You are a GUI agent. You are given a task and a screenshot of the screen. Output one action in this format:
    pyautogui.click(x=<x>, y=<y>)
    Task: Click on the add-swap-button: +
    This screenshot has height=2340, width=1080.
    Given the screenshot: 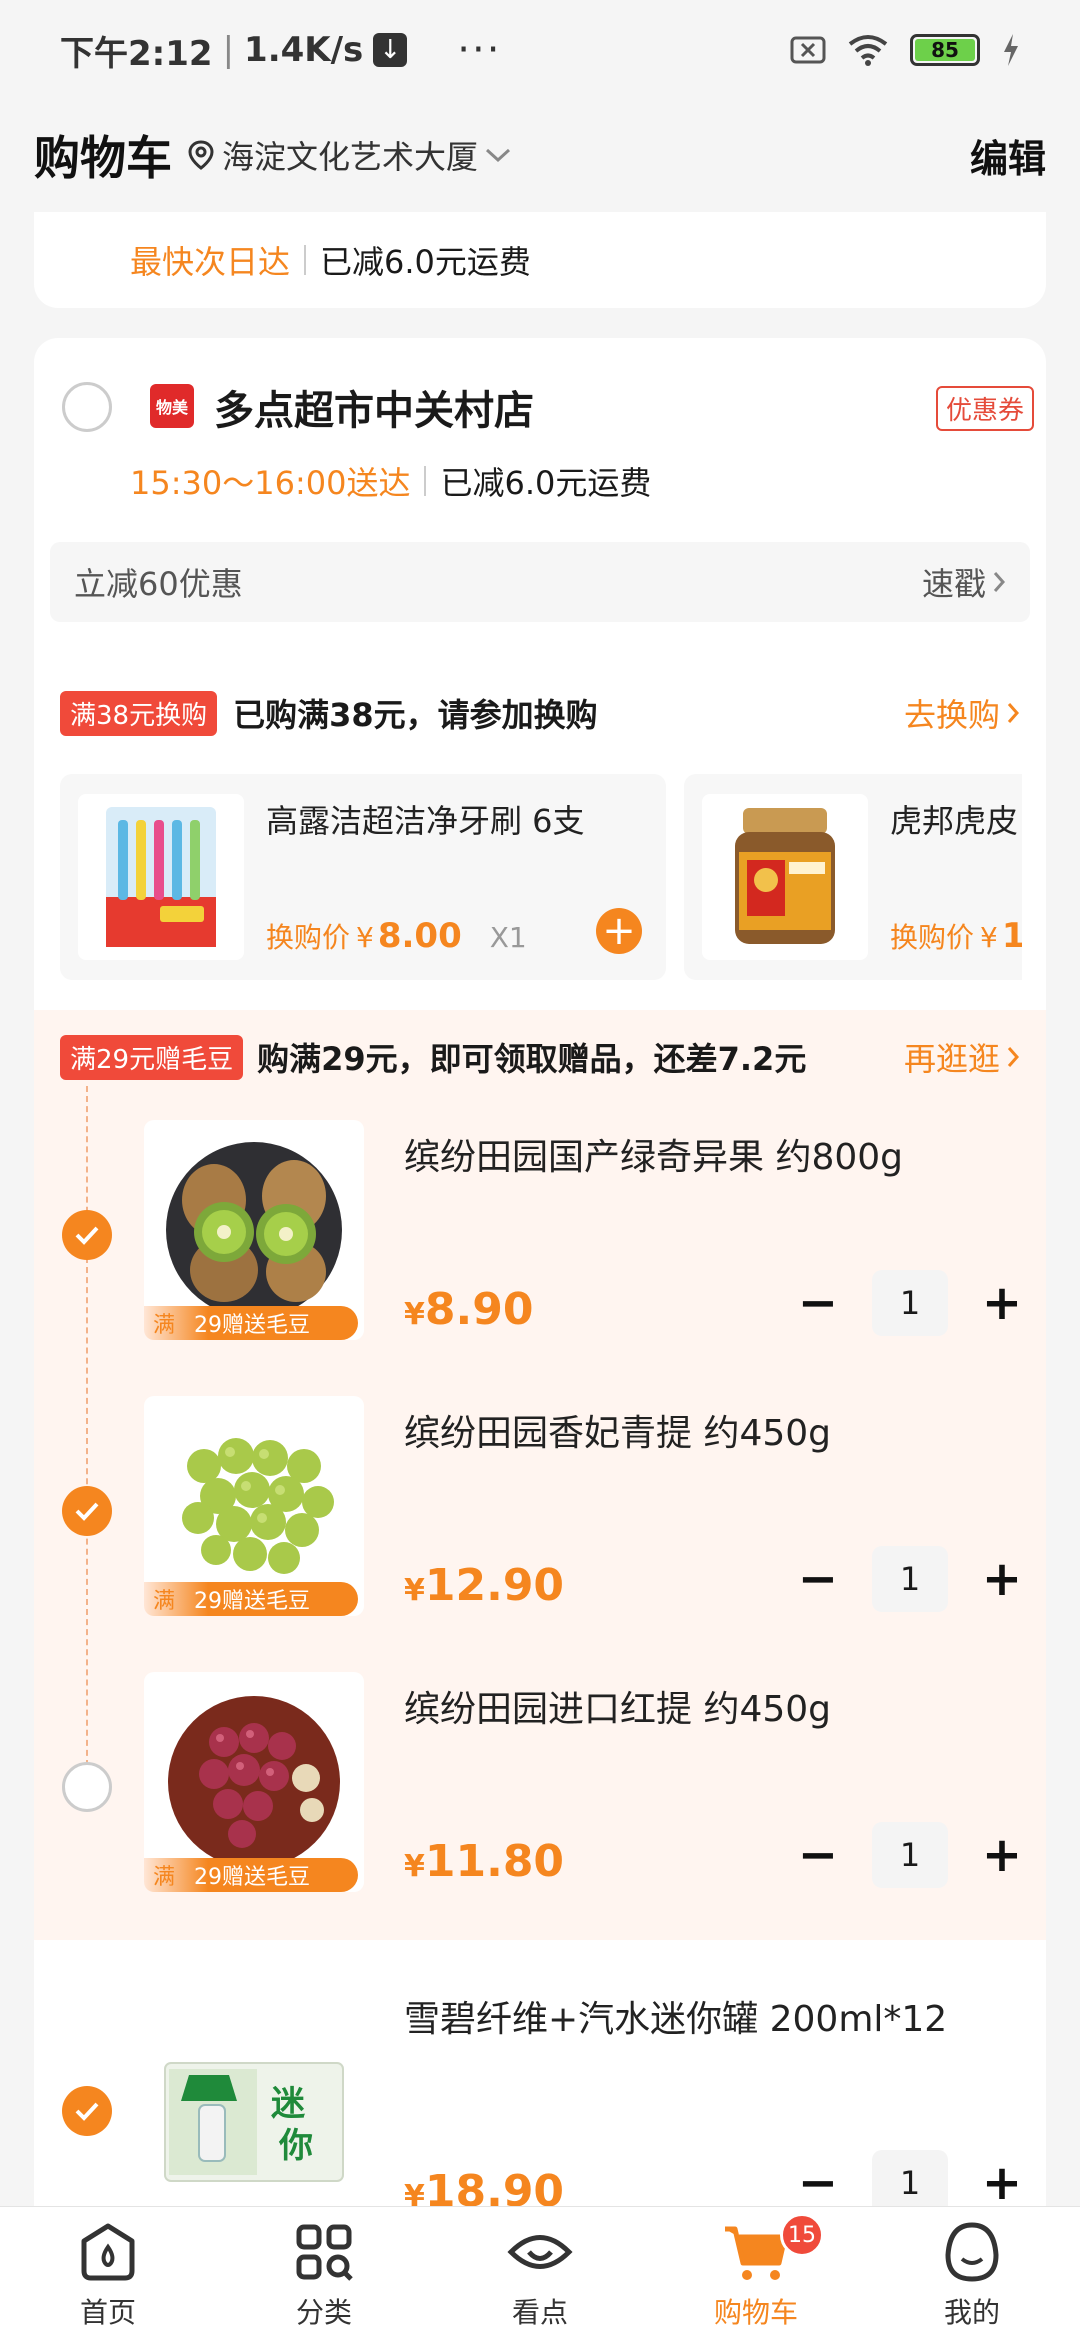 What is the action you would take?
    pyautogui.click(x=619, y=931)
    